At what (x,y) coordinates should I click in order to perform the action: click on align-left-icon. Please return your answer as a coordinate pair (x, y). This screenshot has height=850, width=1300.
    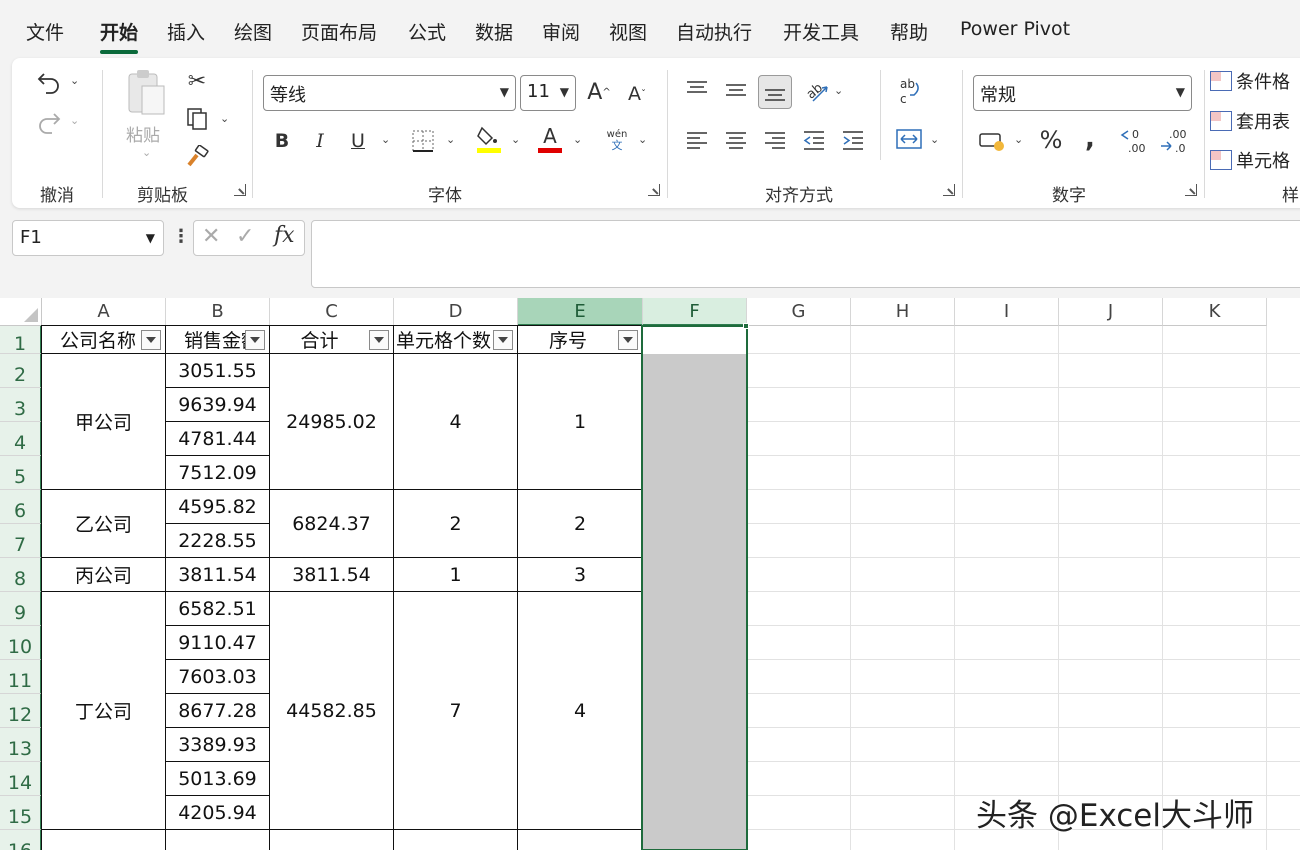
    Looking at the image, I should click on (697, 140).